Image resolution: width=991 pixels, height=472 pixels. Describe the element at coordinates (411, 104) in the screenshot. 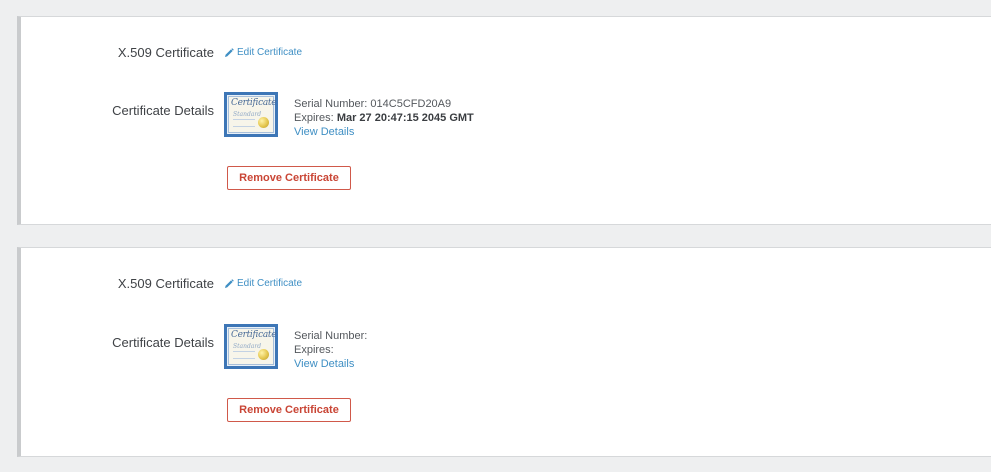

I see `serial-value: 014C5CFD20A9` at that location.